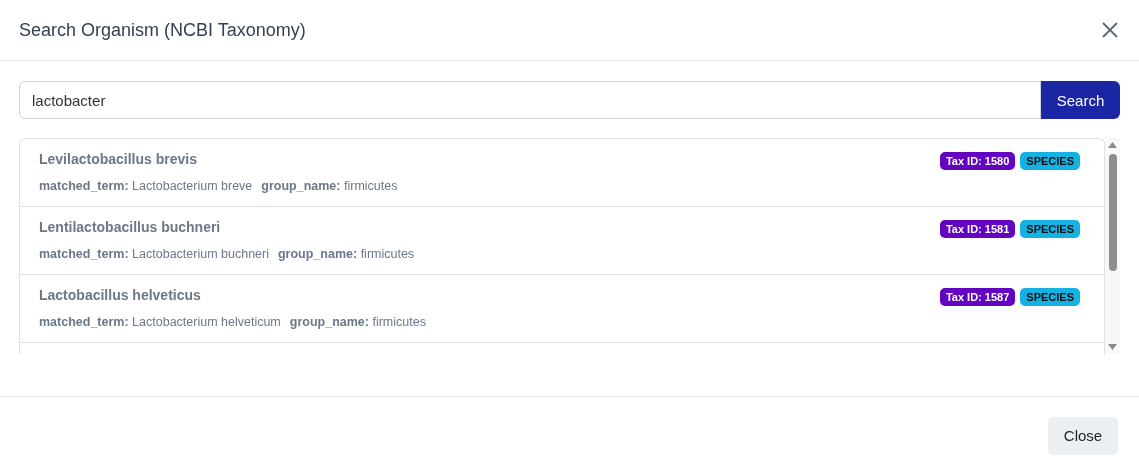 This screenshot has width=1139, height=474. What do you see at coordinates (977, 229) in the screenshot?
I see `tax-id-badge: Tax ID: 1581` at bounding box center [977, 229].